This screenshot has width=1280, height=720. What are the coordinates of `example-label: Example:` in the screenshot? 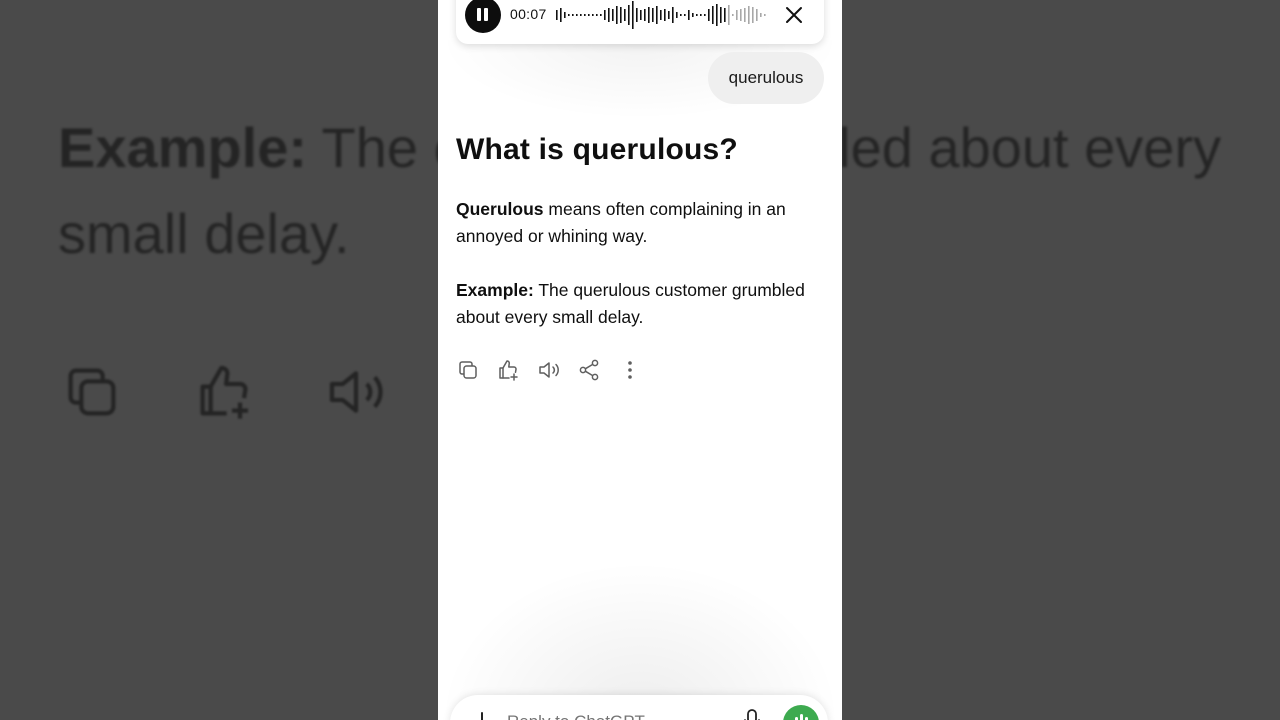 It's located at (495, 290).